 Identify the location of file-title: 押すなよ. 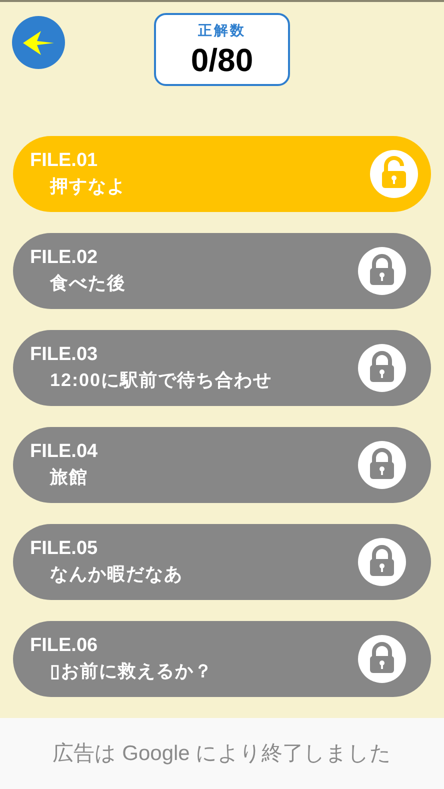
(87, 186).